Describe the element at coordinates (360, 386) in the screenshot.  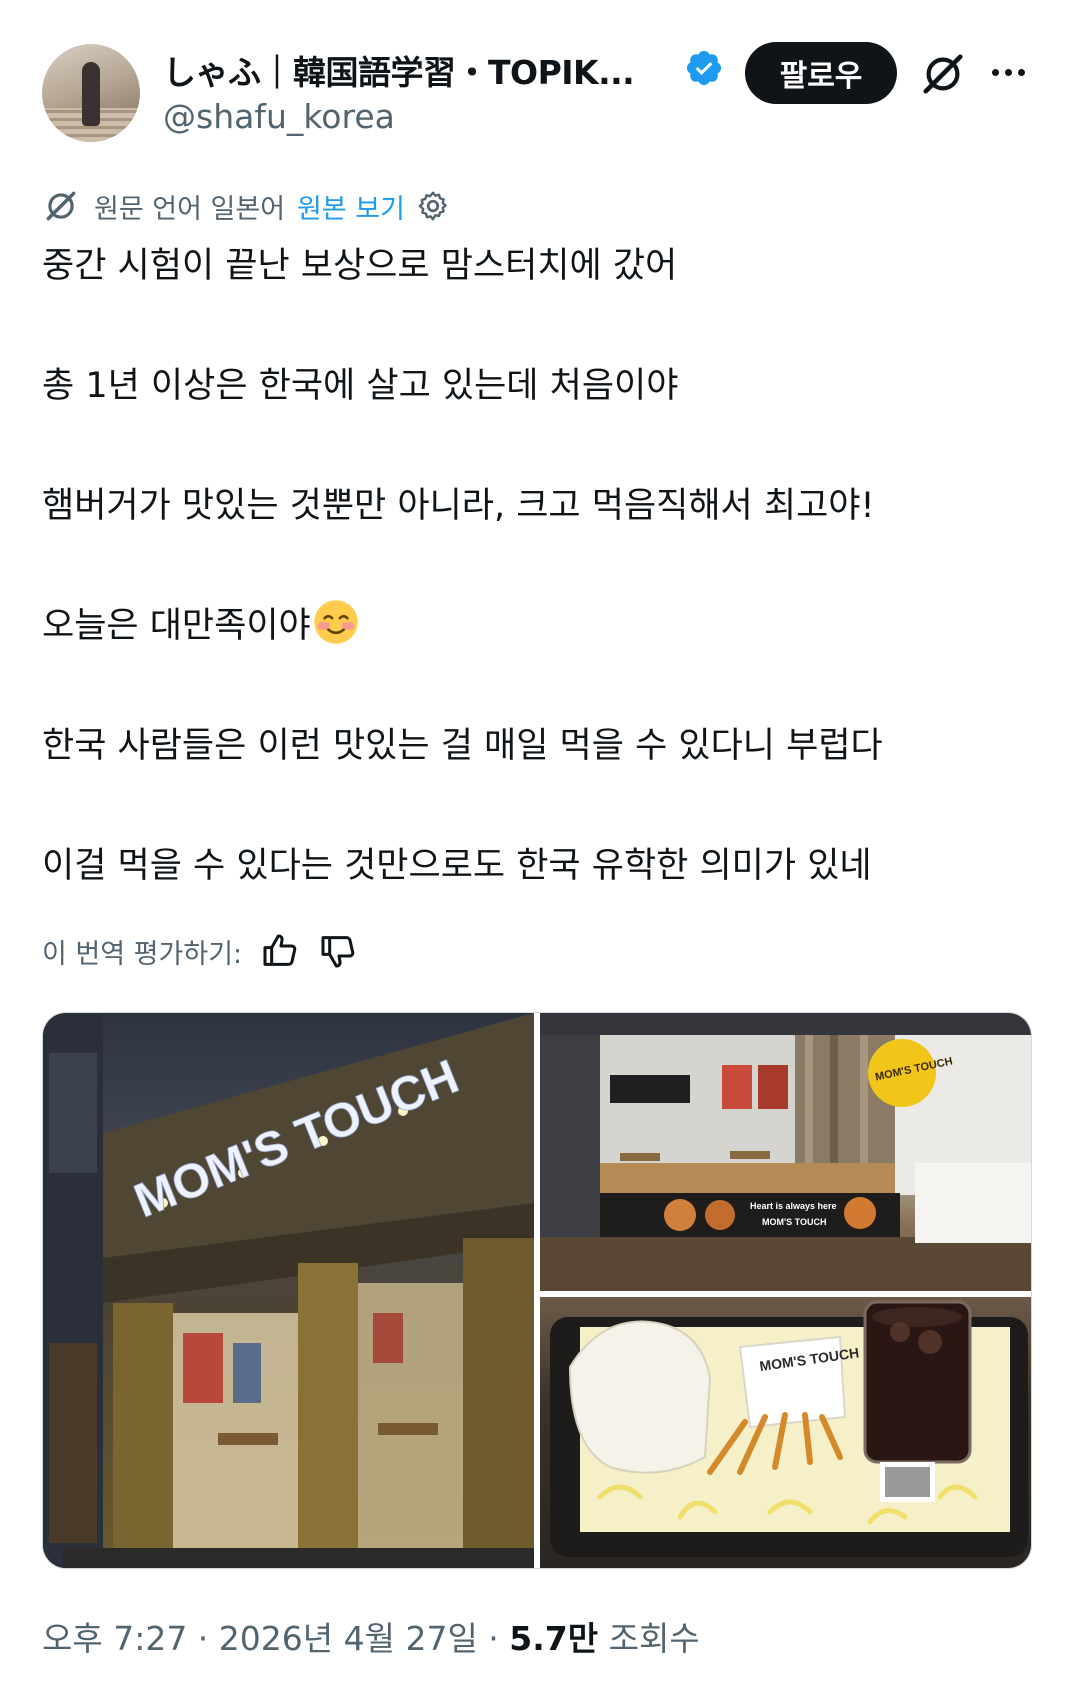
I see `tweet-paragraph: 총 1년 이상은 한국에 살고 있는데 처음이야` at that location.